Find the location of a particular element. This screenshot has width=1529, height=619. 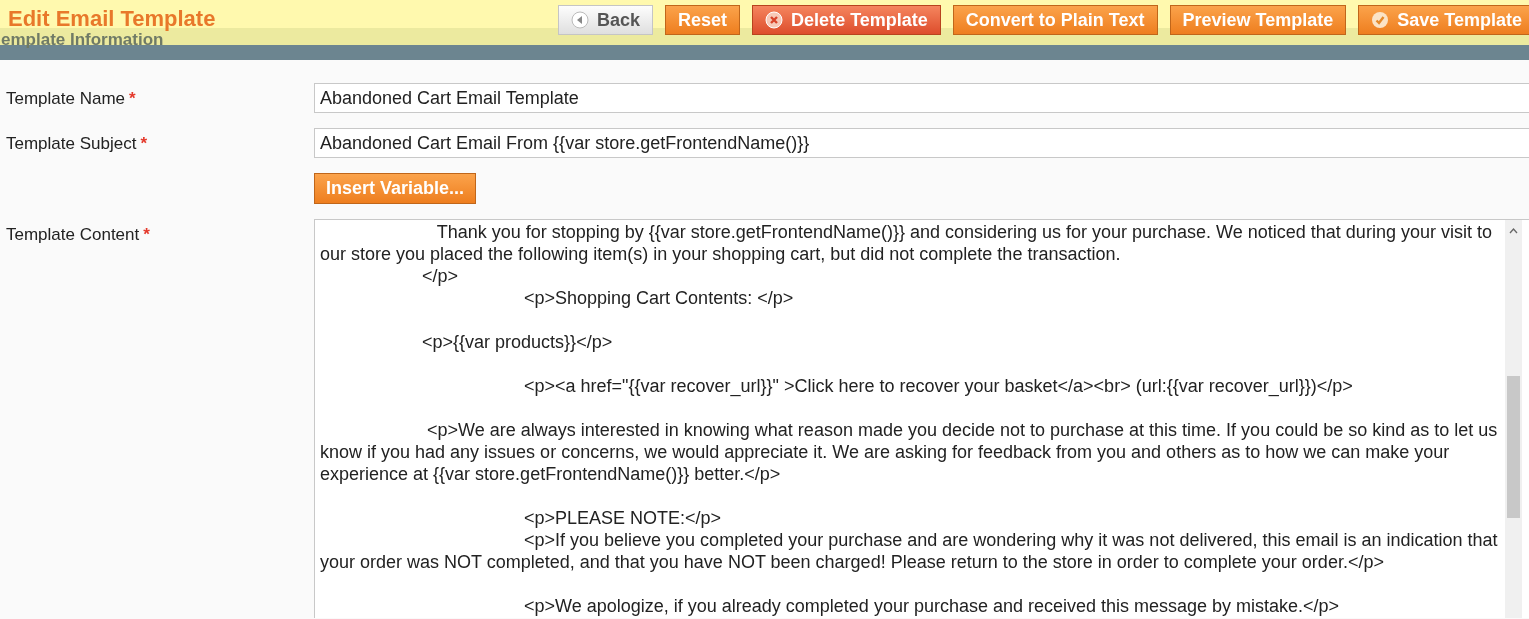

toolbar-button: Reset is located at coordinates (703, 20).